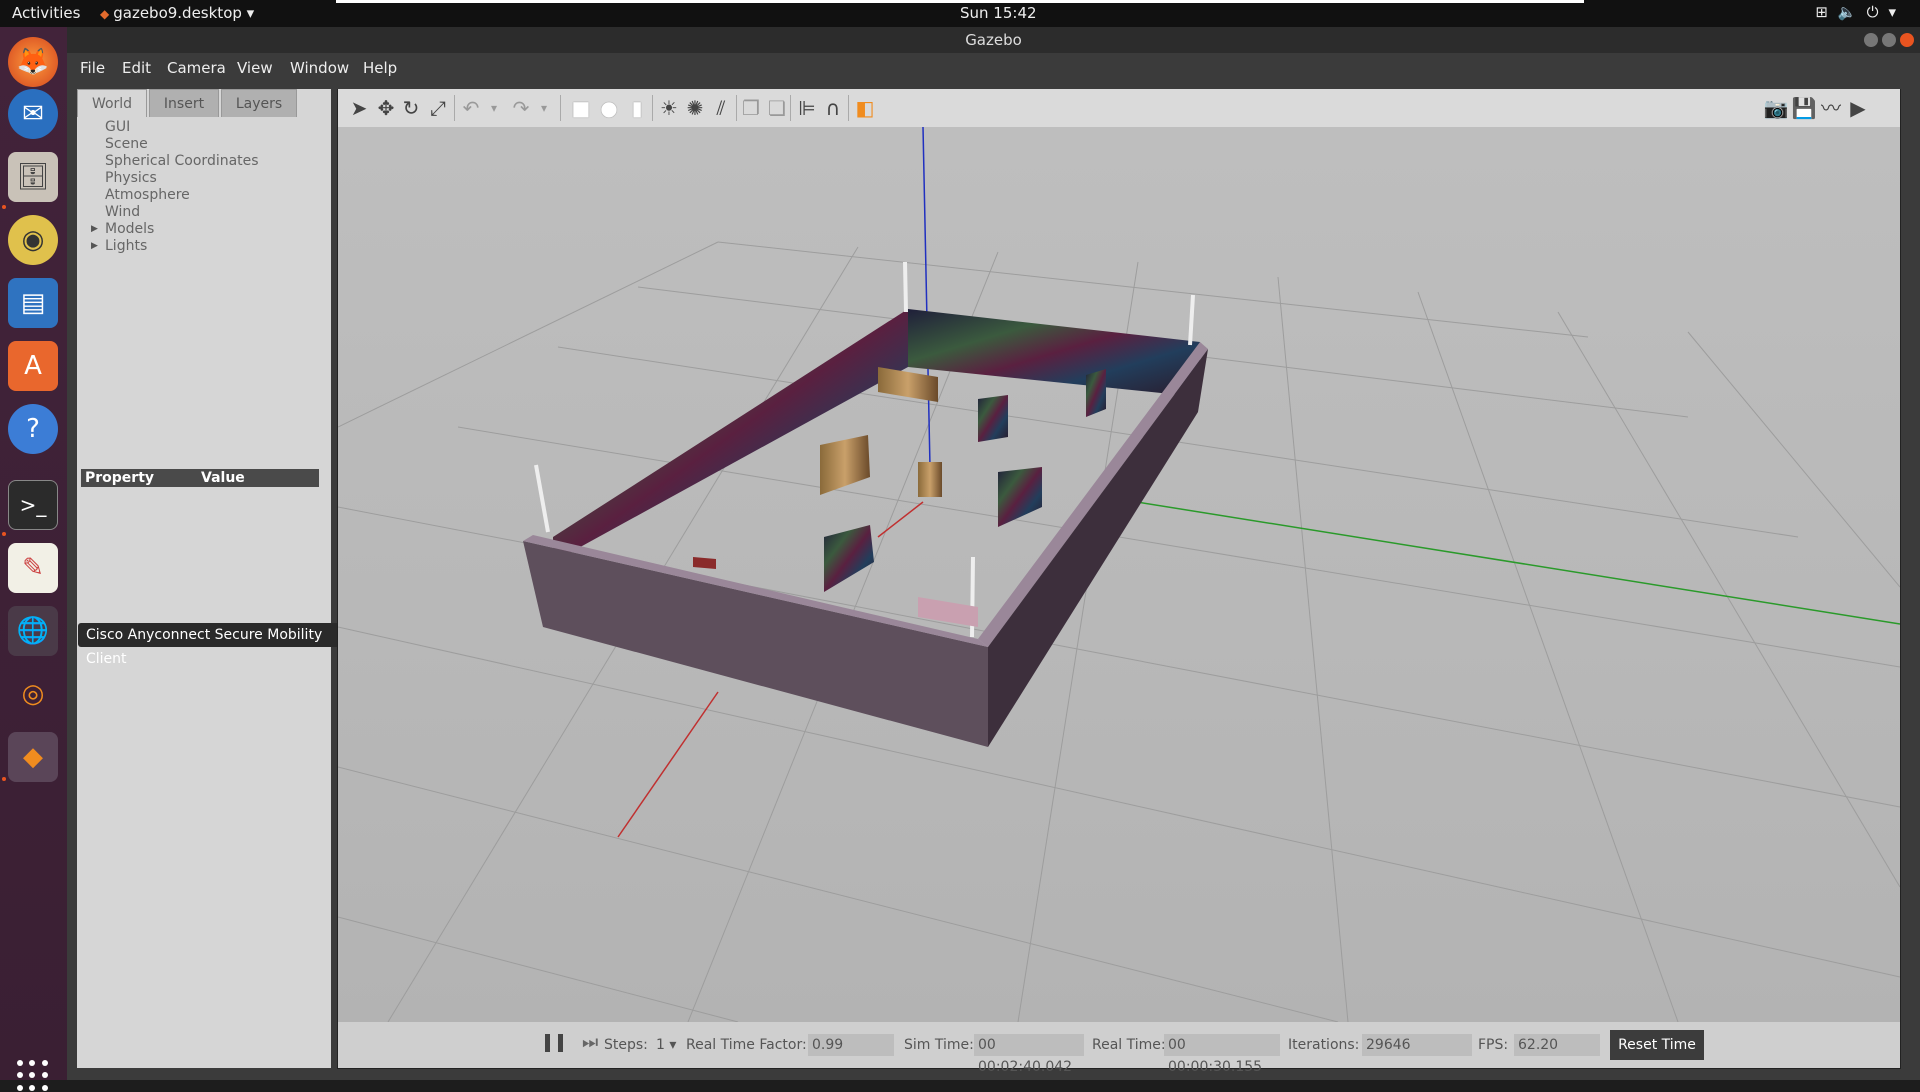 The width and height of the screenshot is (1920, 1092). What do you see at coordinates (126, 144) in the screenshot?
I see `tree-item-label: Scene` at bounding box center [126, 144].